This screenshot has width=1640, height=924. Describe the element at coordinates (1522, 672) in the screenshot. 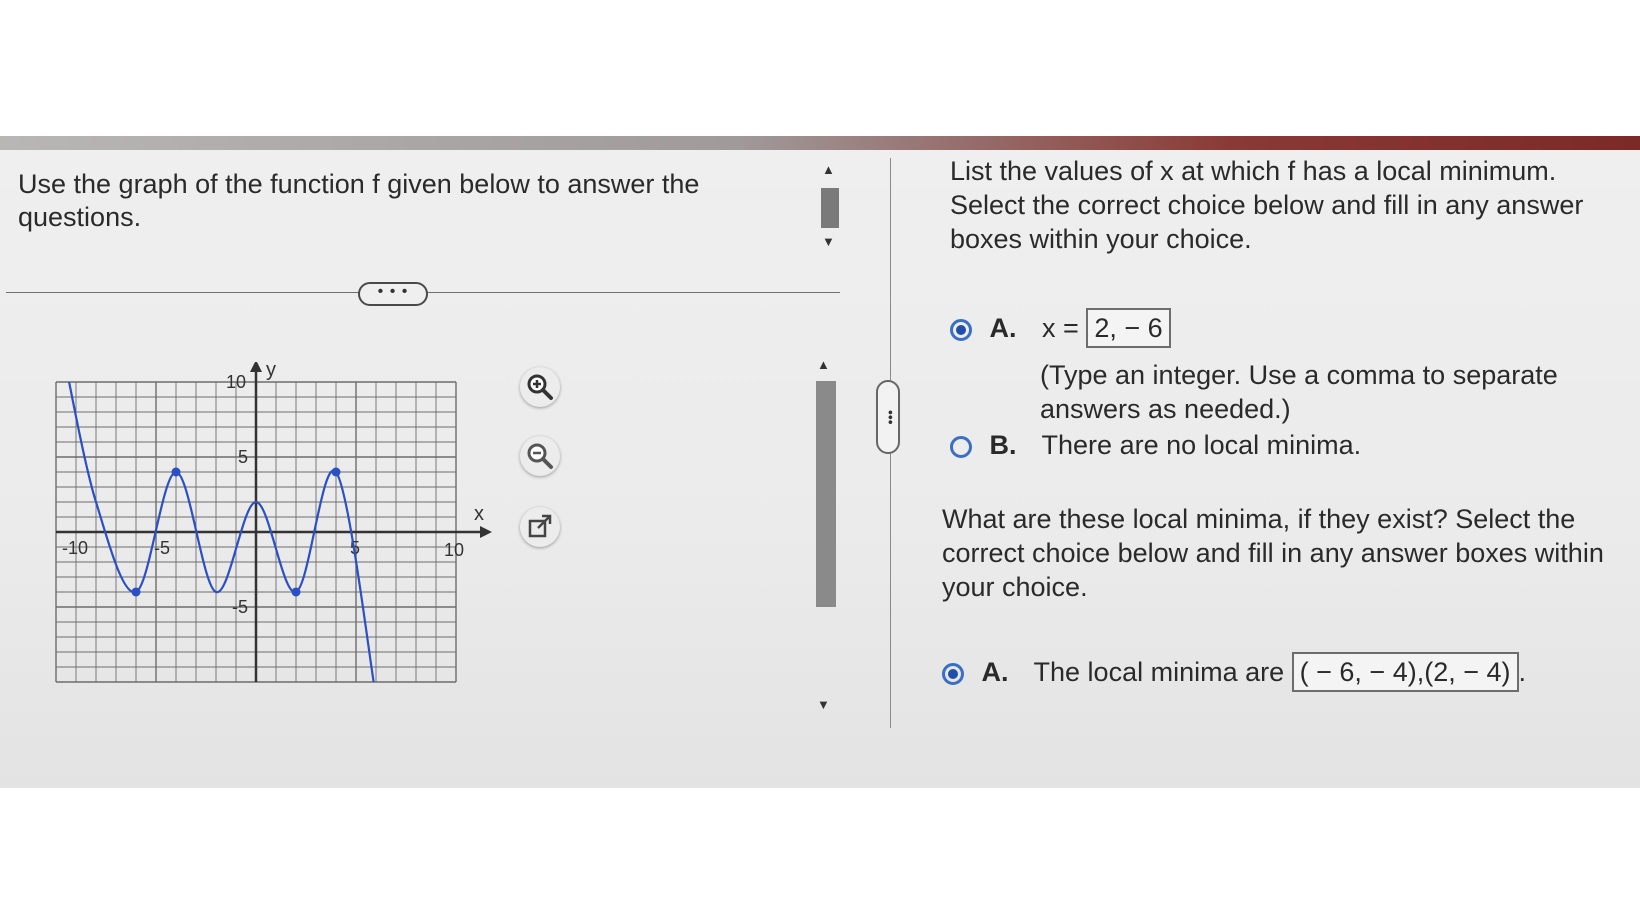

I see `q2-option-a-suffix: .` at that location.